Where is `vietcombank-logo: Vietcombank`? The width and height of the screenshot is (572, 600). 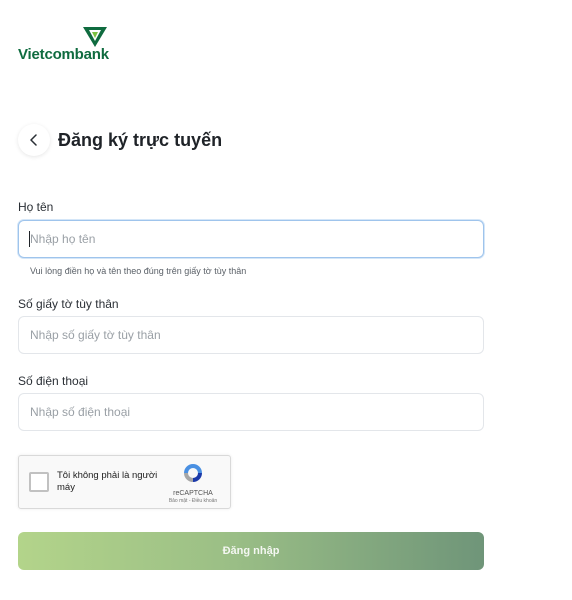
vietcombank-logo: Vietcombank is located at coordinates (68, 45).